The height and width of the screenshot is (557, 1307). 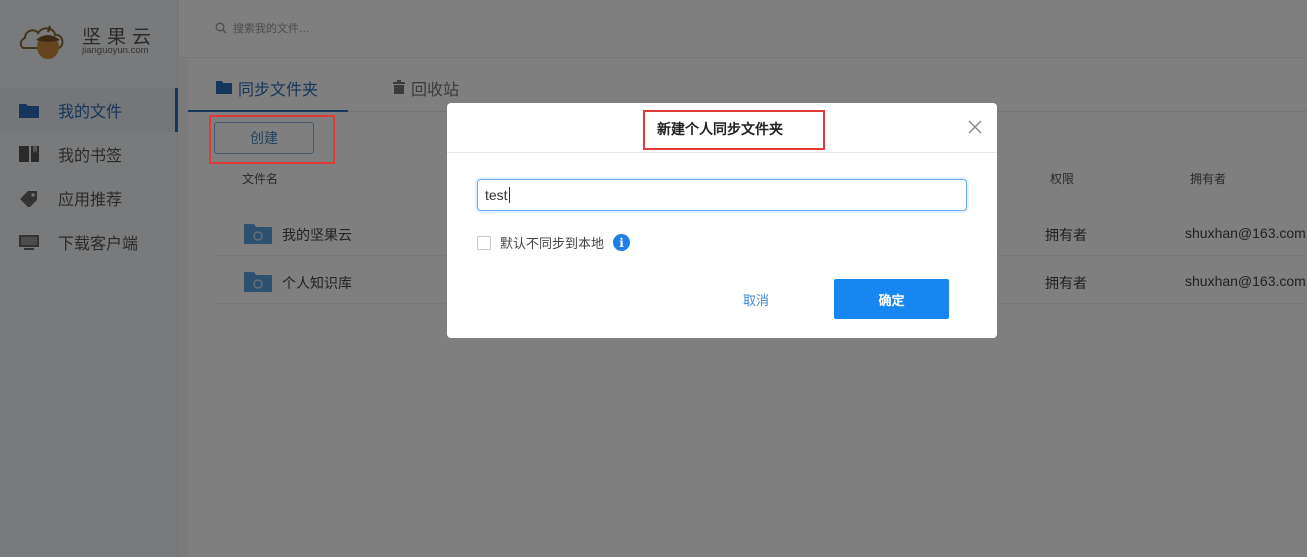 What do you see at coordinates (496, 195) in the screenshot?
I see `folder-name-value: test` at bounding box center [496, 195].